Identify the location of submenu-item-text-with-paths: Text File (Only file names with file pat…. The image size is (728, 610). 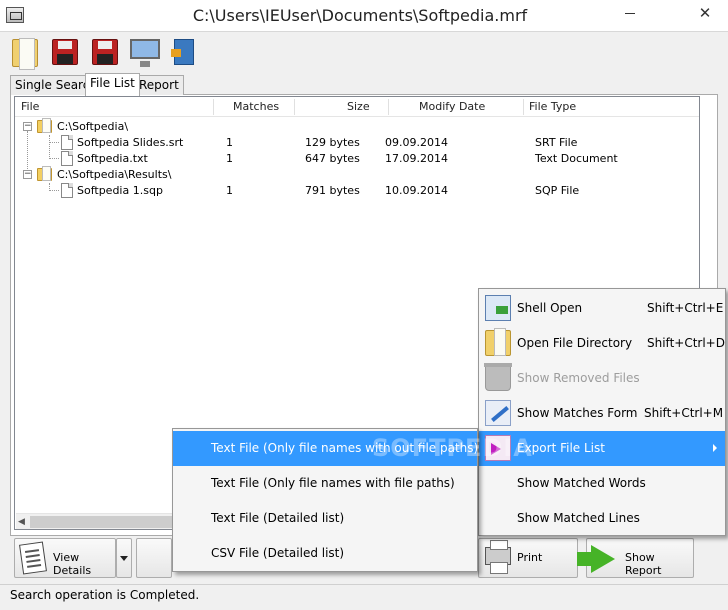
(325, 483).